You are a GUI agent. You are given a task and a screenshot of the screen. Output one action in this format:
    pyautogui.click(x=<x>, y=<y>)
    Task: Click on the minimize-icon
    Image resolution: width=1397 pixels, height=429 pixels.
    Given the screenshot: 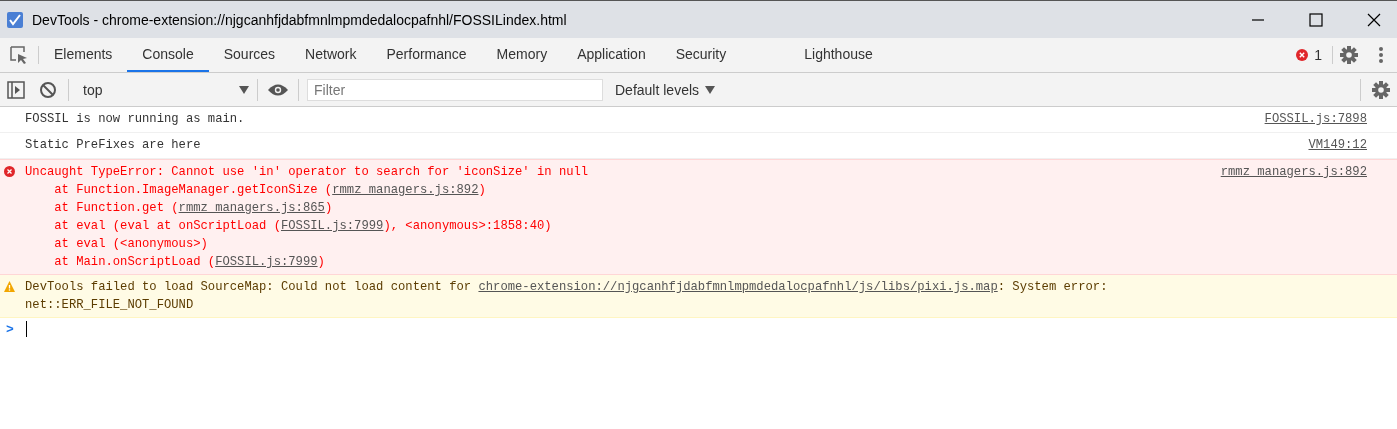 What is the action you would take?
    pyautogui.click(x=1258, y=19)
    